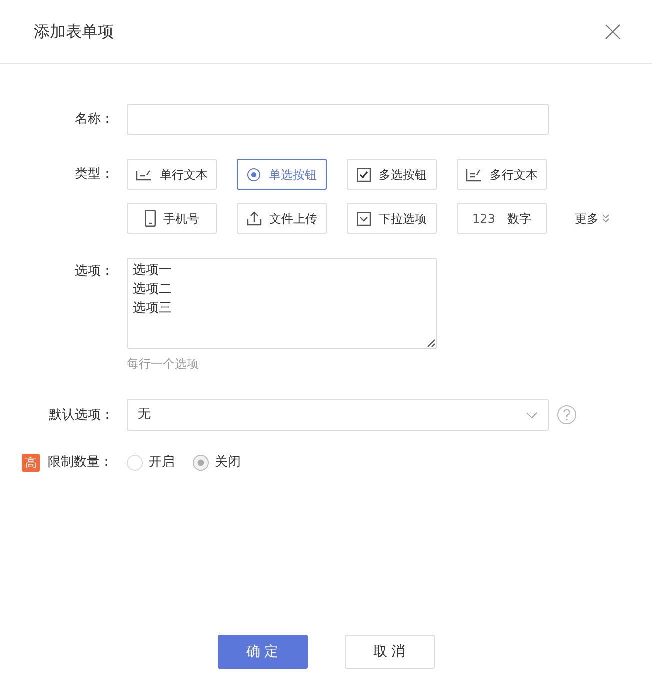 This screenshot has width=652, height=698. I want to click on option-line: 选项一, so click(152, 271).